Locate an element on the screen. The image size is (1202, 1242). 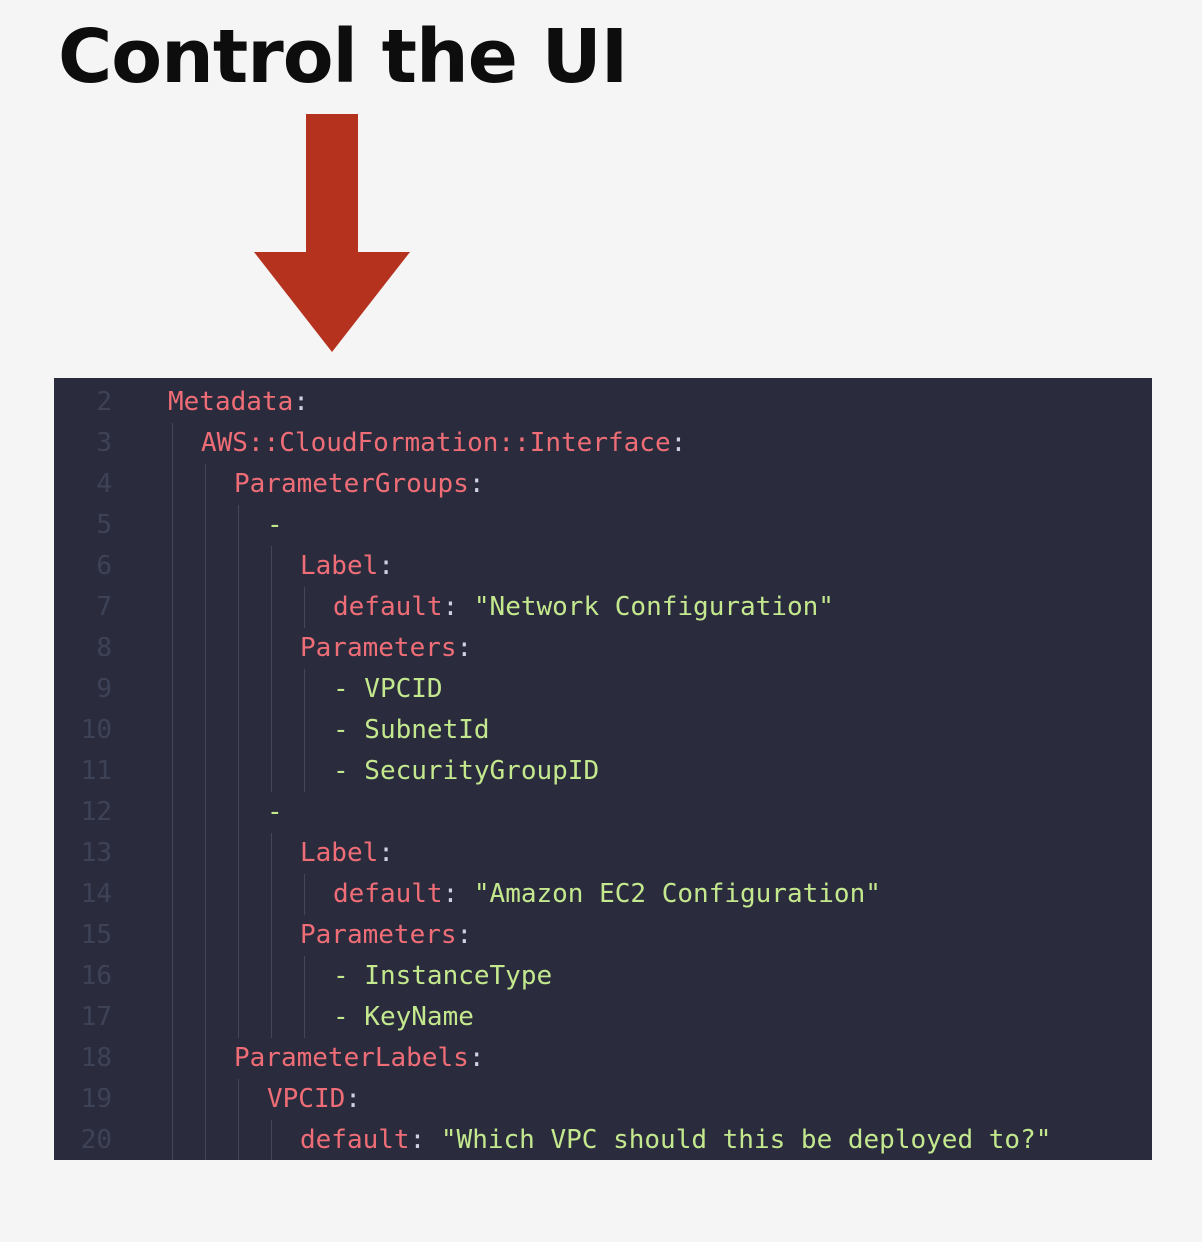
code-line: 17 - KeyName is located at coordinates (603, 1017).